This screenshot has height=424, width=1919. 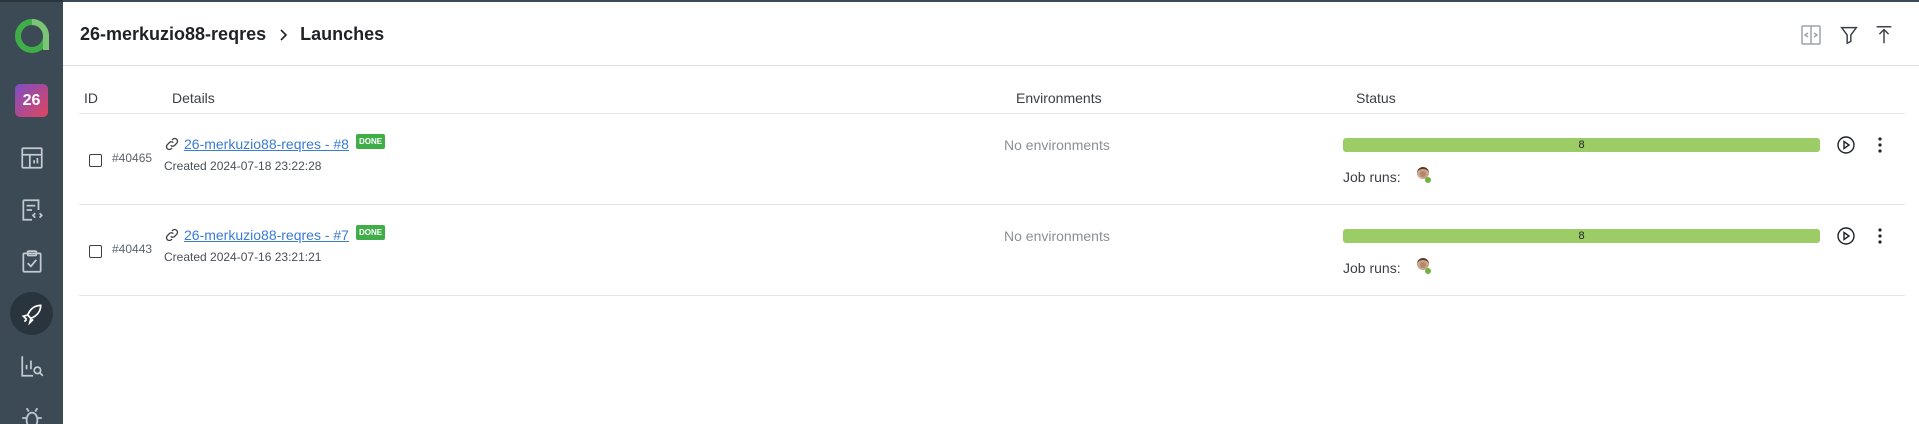 I want to click on created-date: Created 2024-07-18 23:22:28, so click(x=243, y=166).